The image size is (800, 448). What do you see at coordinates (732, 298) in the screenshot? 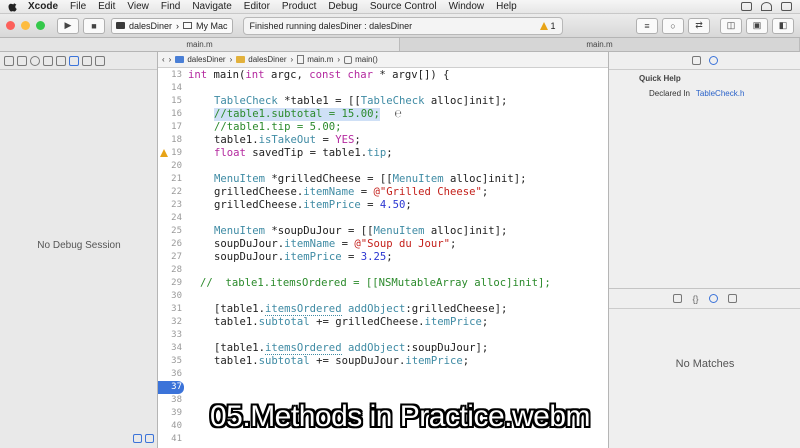
I see `media-library-icon` at bounding box center [732, 298].